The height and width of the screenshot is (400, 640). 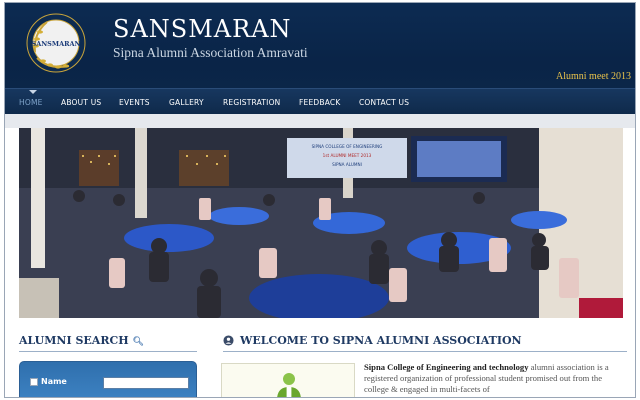 What do you see at coordinates (210, 52) in the screenshot?
I see `site-subtitle: Sipna Alumni Association Amravati` at bounding box center [210, 52].